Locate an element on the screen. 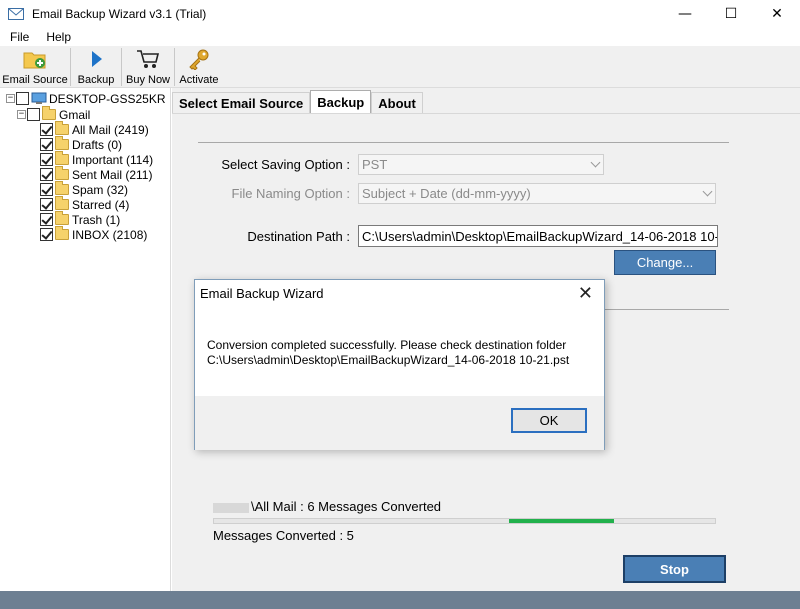 The width and height of the screenshot is (800, 609). play-icon is located at coordinates (96, 59).